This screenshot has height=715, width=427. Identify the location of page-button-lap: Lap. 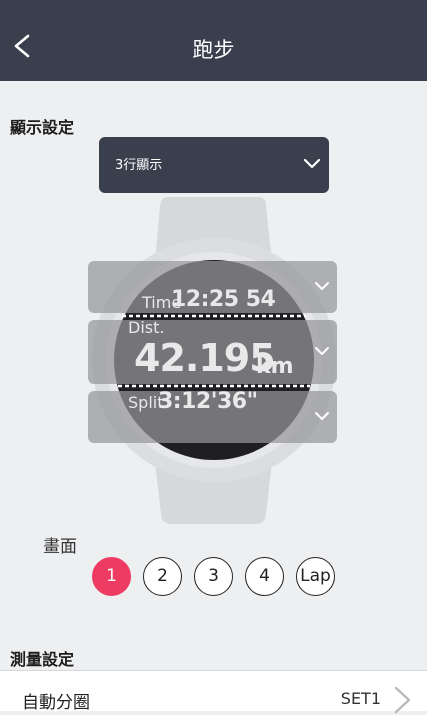
(315, 576).